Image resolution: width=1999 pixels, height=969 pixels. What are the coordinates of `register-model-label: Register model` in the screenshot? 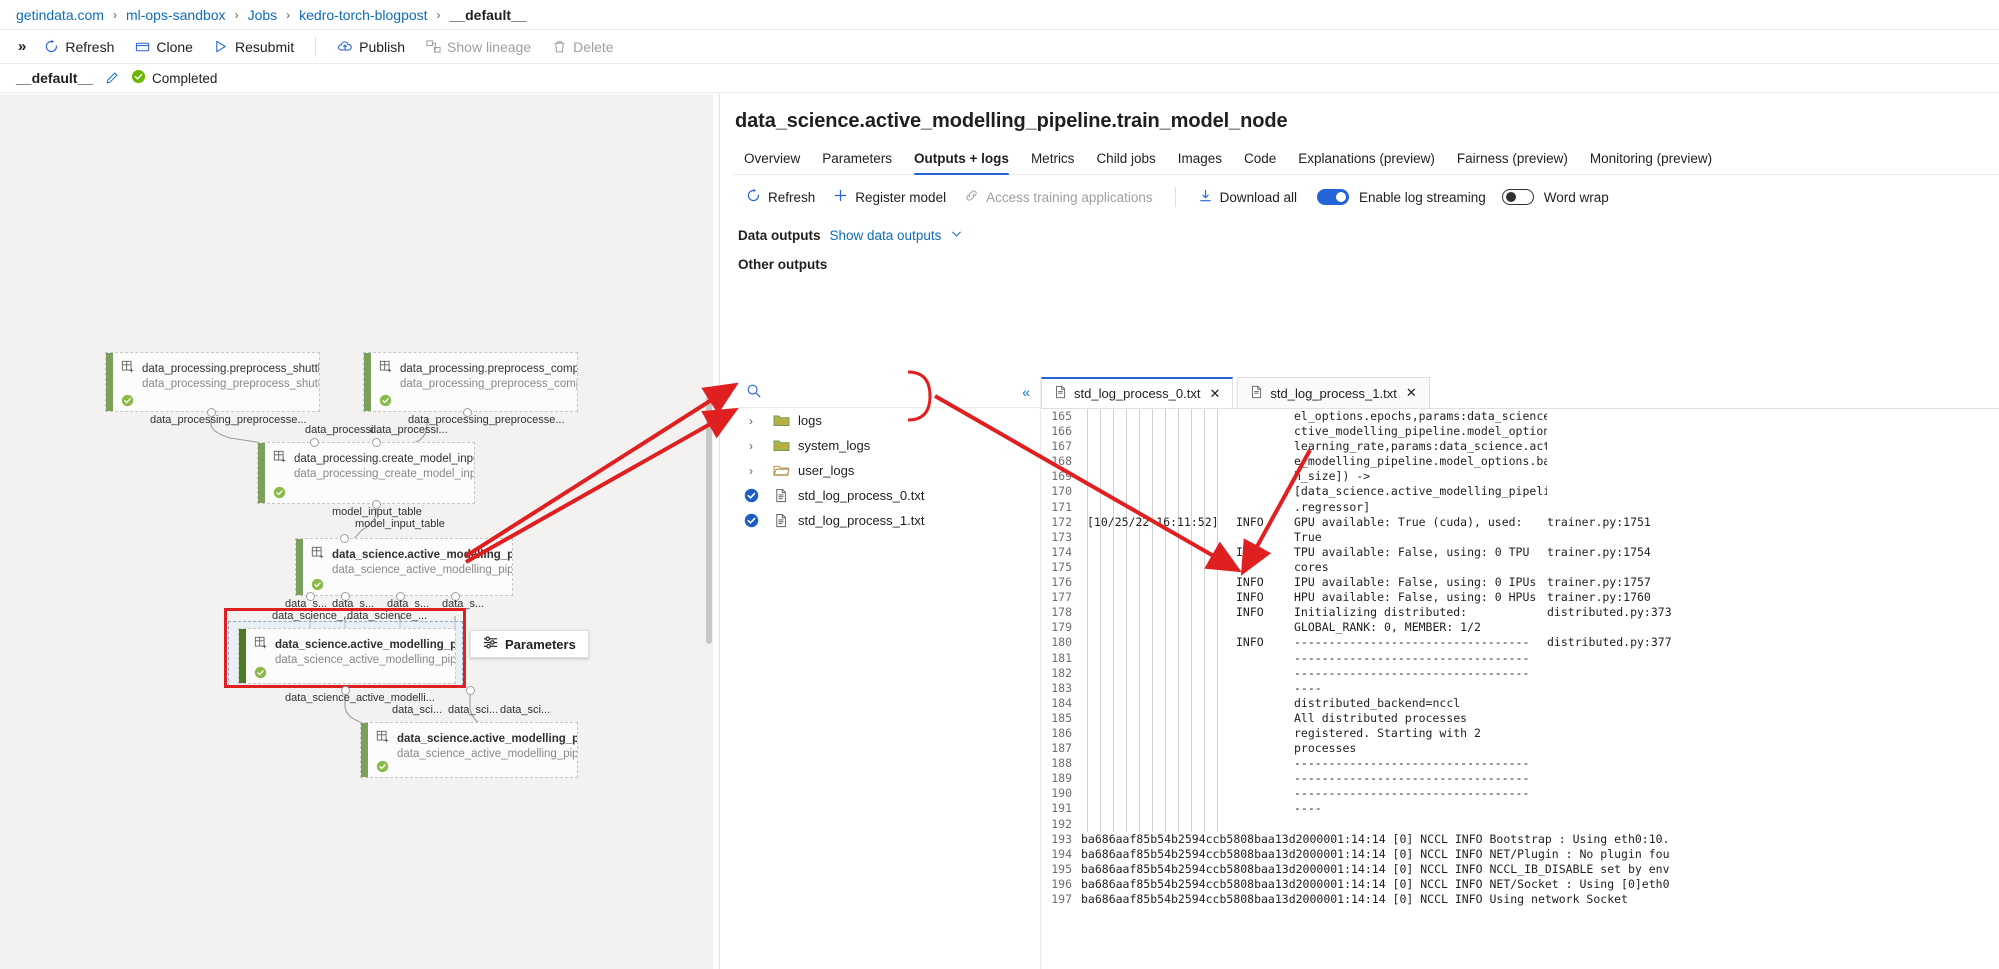 It's located at (901, 197).